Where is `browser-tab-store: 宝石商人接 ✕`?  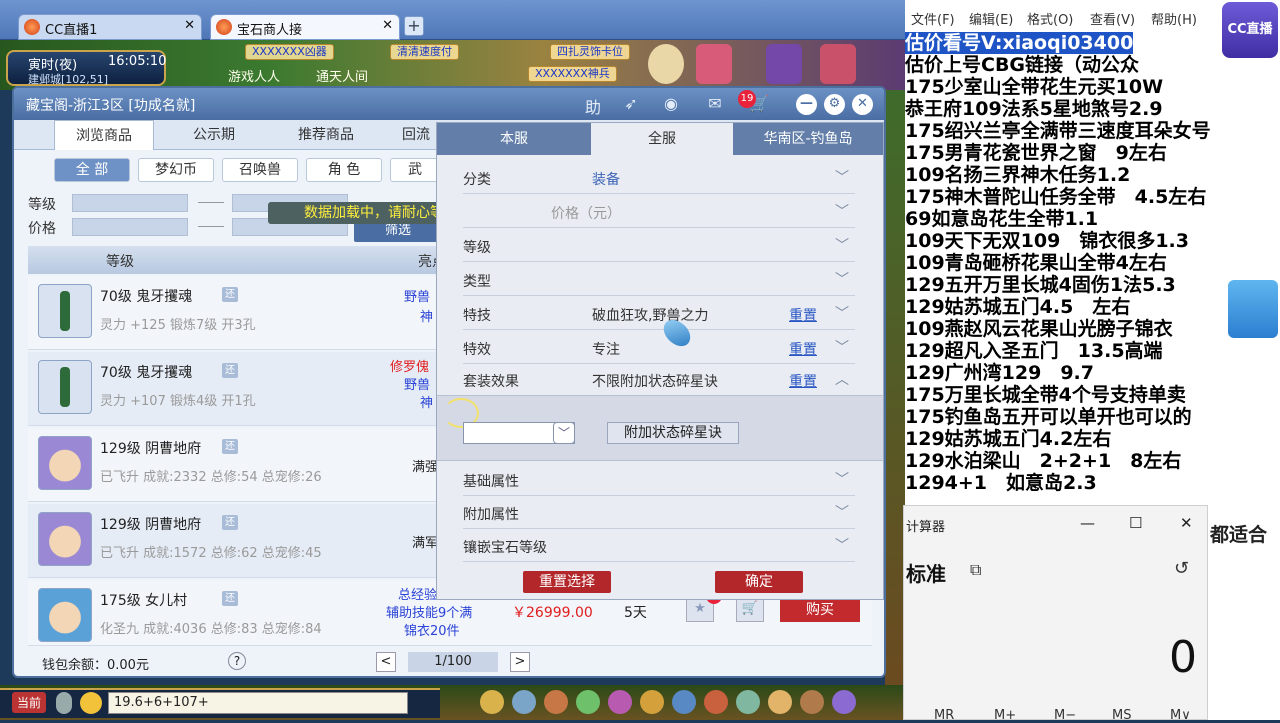
browser-tab-store: 宝石商人接 ✕ is located at coordinates (305, 27).